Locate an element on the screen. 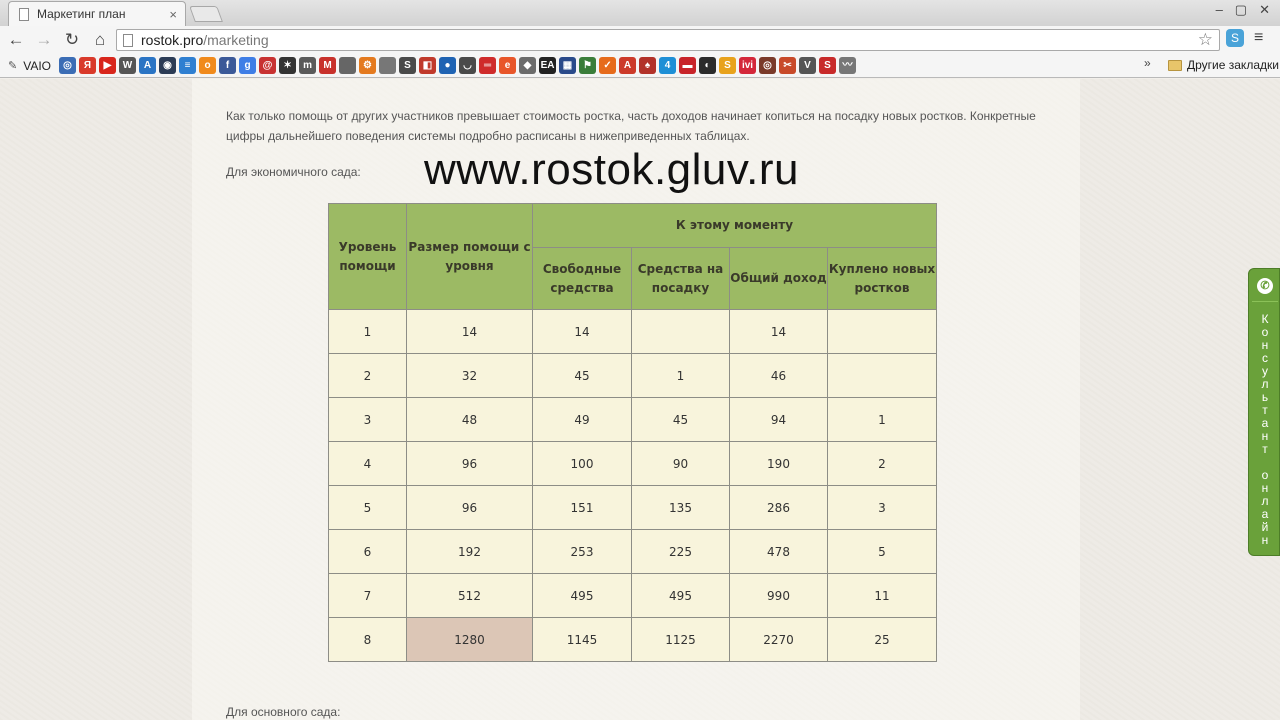 The height and width of the screenshot is (720, 1280). home-icon: ⌂ is located at coordinates (100, 40).